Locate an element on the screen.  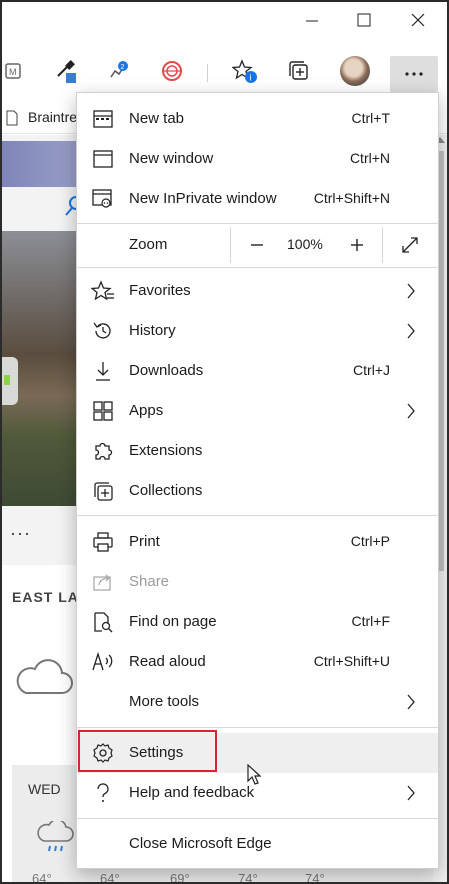
spiral-icon is located at coordinates (172, 71).